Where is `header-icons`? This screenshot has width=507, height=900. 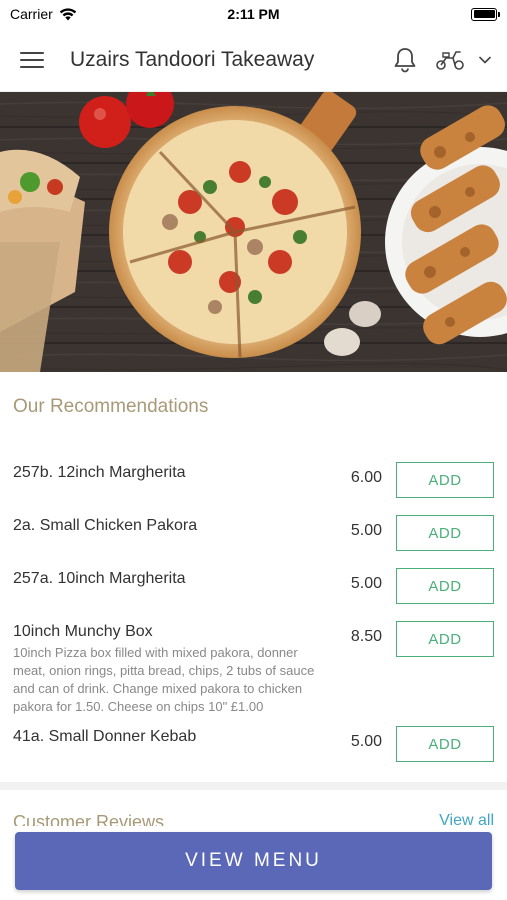 header-icons is located at coordinates (442, 60).